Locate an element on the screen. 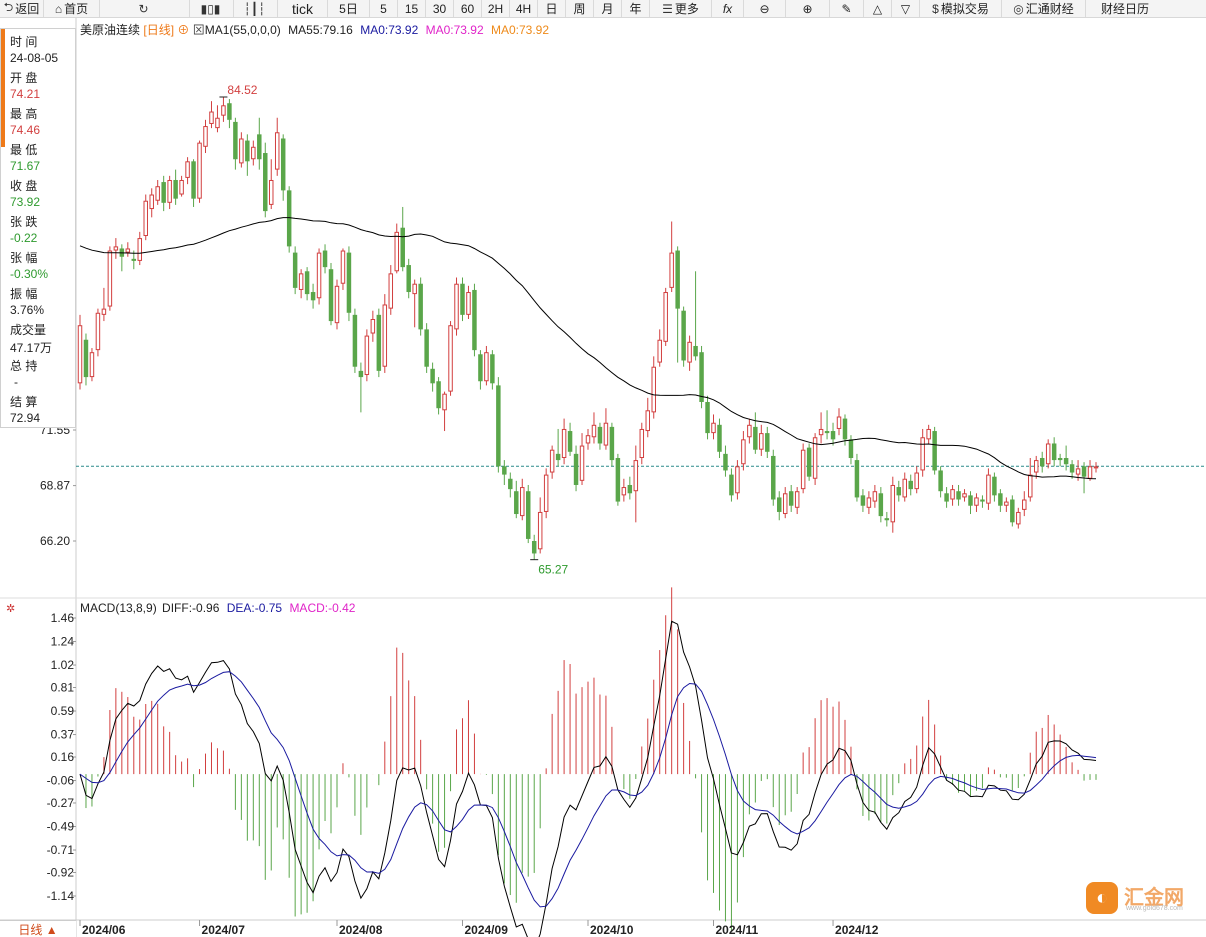 Image resolution: width=1206 pixels, height=937 pixels. macd-tick-label: 0.81 is located at coordinates (63, 688).